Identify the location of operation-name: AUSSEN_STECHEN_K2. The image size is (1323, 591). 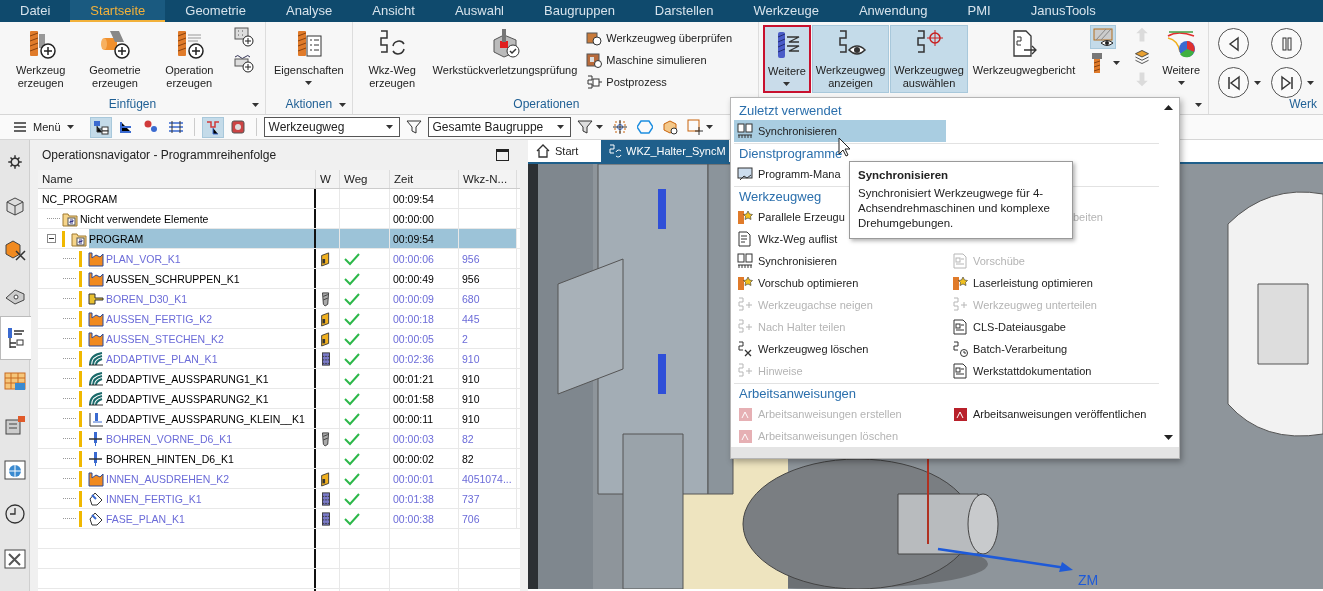
(165, 338).